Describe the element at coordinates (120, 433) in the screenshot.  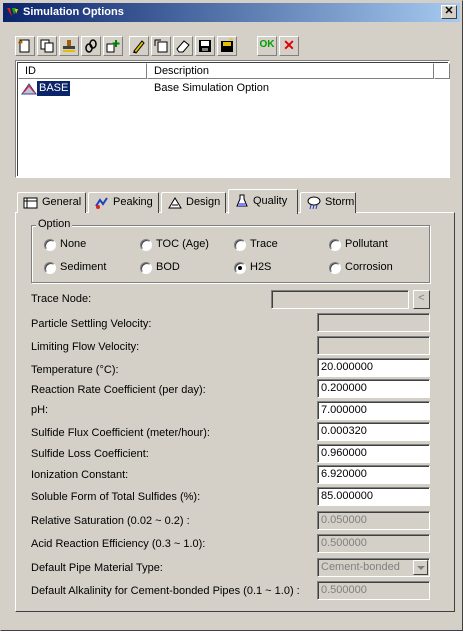
I see `sulfide-flux-label: Sulfide Flux Coefficient (meter/hour):` at that location.